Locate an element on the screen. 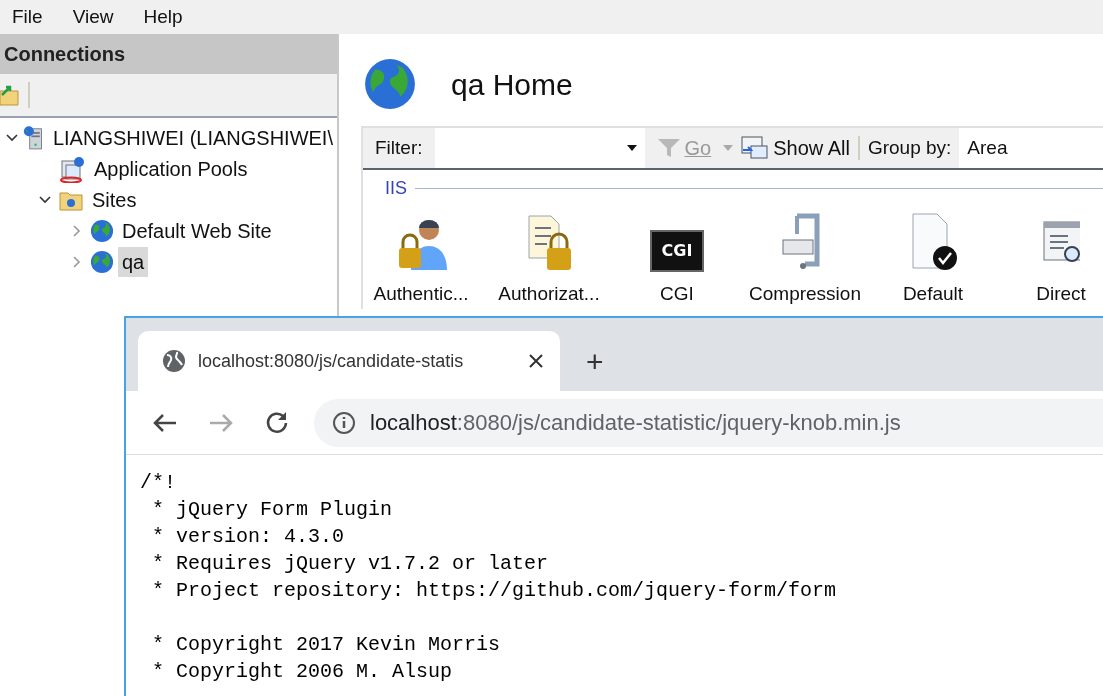  back-arrow-icon is located at coordinates (165, 422).